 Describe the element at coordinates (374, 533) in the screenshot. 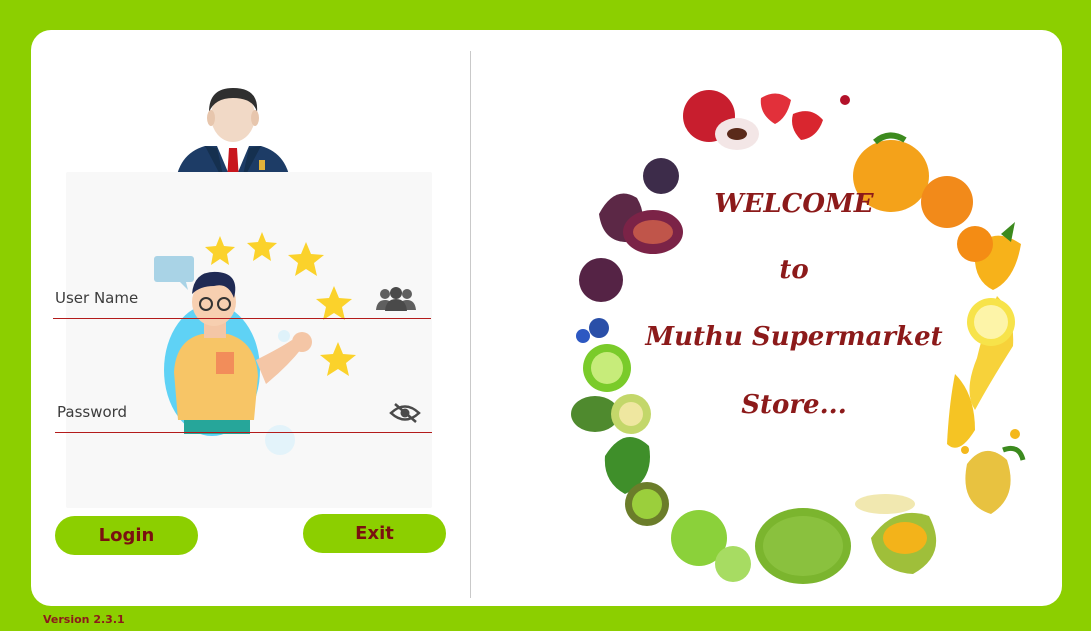

I see `exit-button: Exit` at that location.